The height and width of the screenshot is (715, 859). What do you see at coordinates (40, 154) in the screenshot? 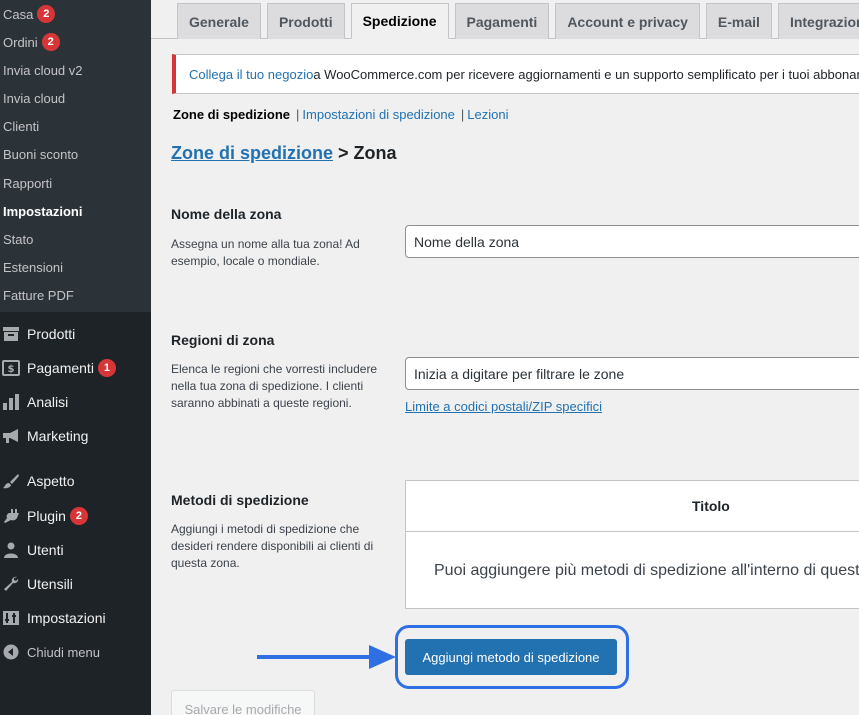
I see `submenu-item-buoni-sconto: Buoni sconto` at bounding box center [40, 154].